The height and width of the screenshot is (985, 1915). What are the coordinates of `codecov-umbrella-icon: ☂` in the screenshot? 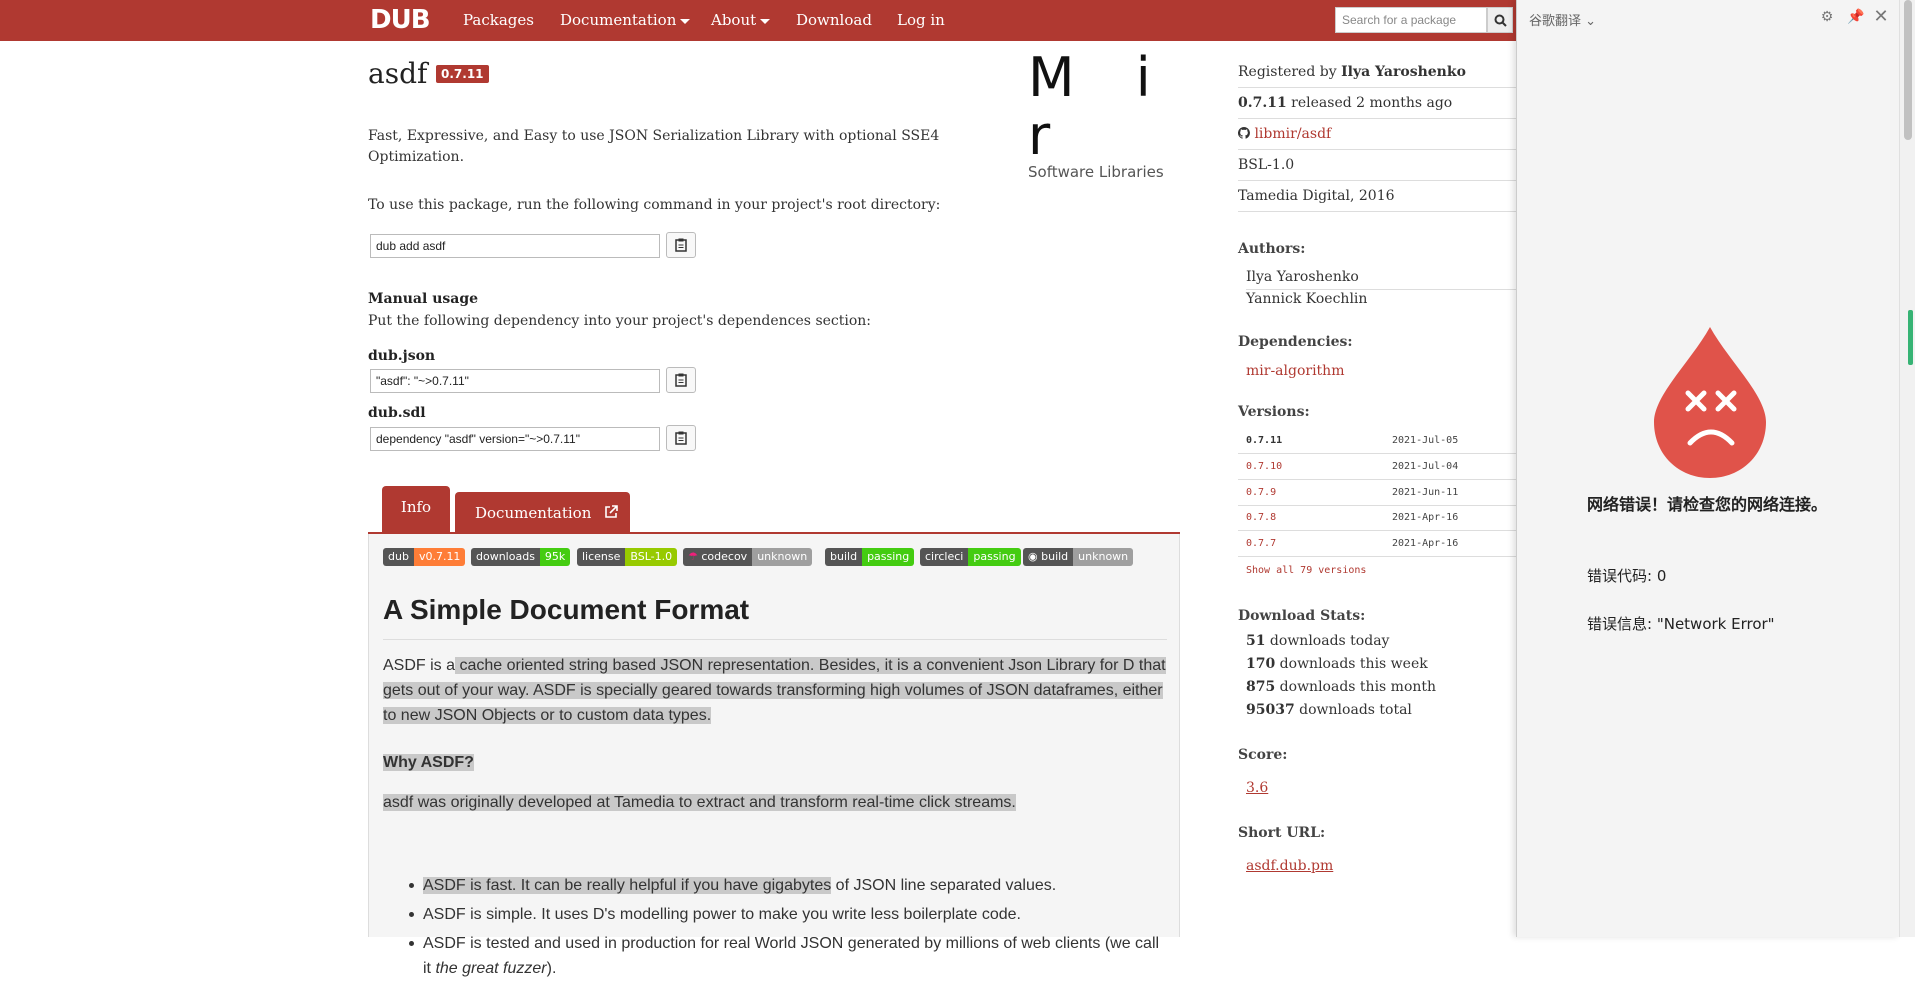 It's located at (693, 556).